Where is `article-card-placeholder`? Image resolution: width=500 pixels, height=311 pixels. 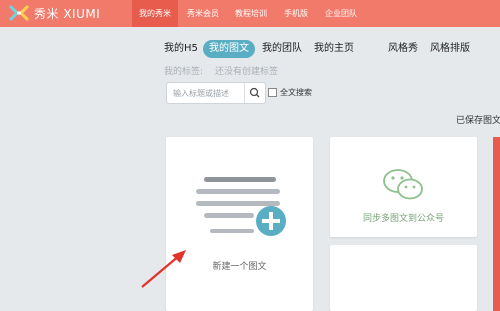 article-card-placeholder is located at coordinates (403, 278).